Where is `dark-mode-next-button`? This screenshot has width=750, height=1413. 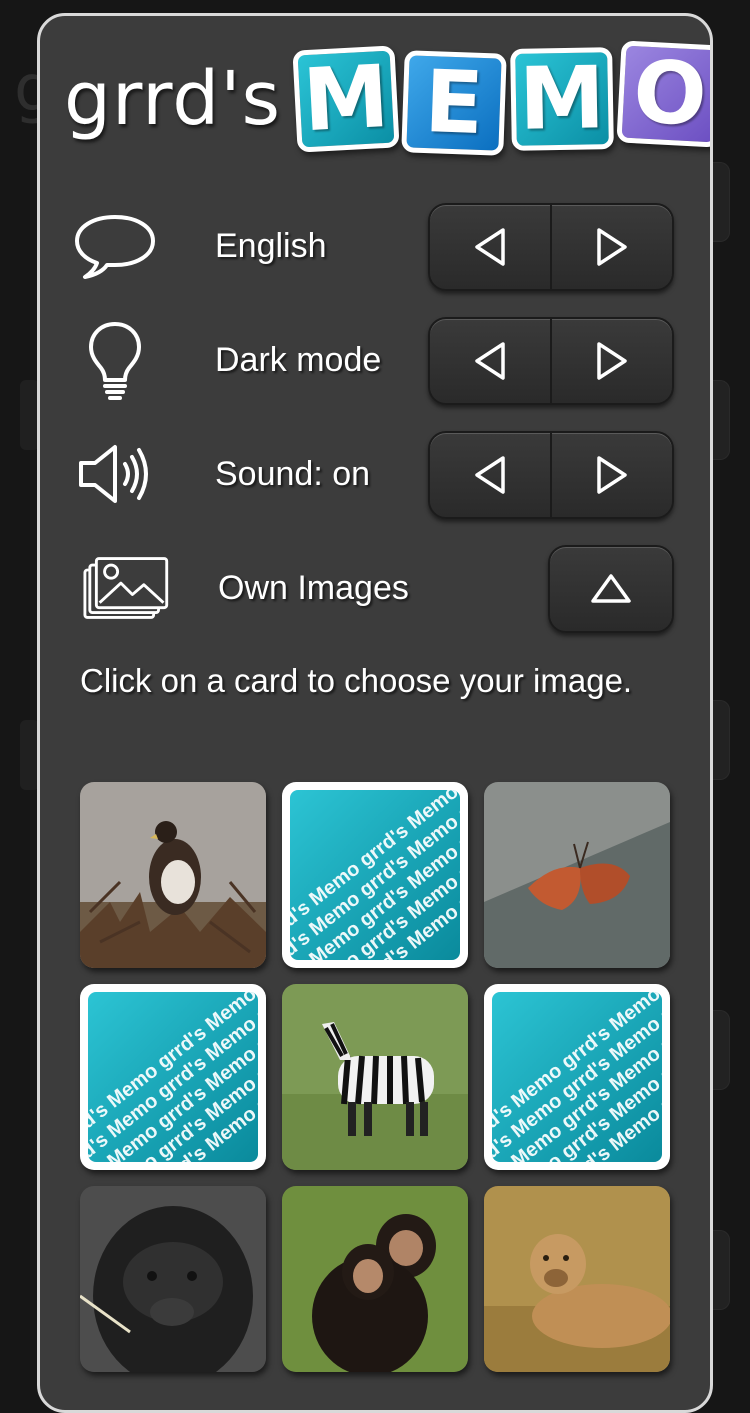 dark-mode-next-button is located at coordinates (611, 361).